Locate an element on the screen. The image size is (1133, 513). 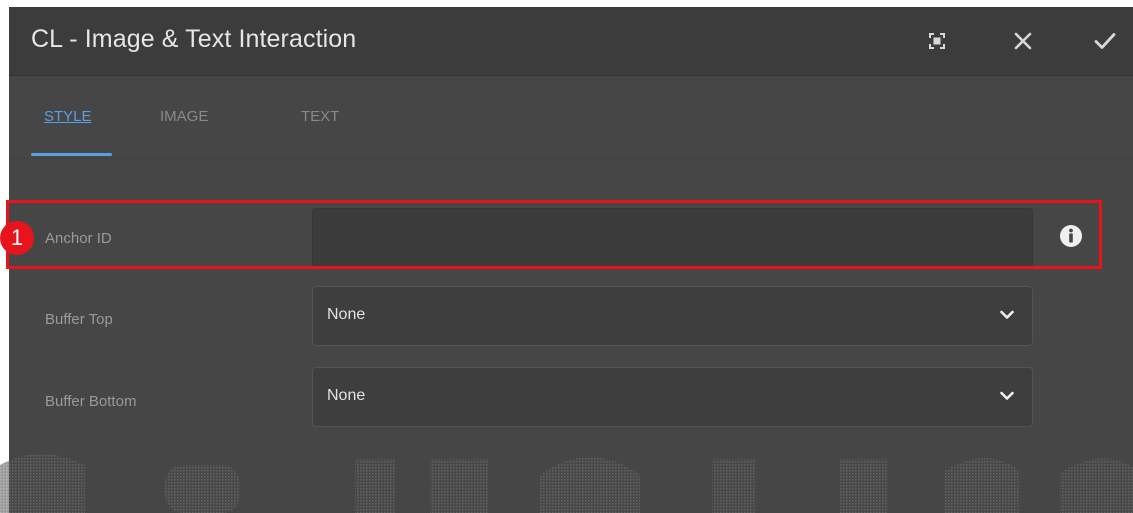
active-tab-indicator is located at coordinates (71, 154).